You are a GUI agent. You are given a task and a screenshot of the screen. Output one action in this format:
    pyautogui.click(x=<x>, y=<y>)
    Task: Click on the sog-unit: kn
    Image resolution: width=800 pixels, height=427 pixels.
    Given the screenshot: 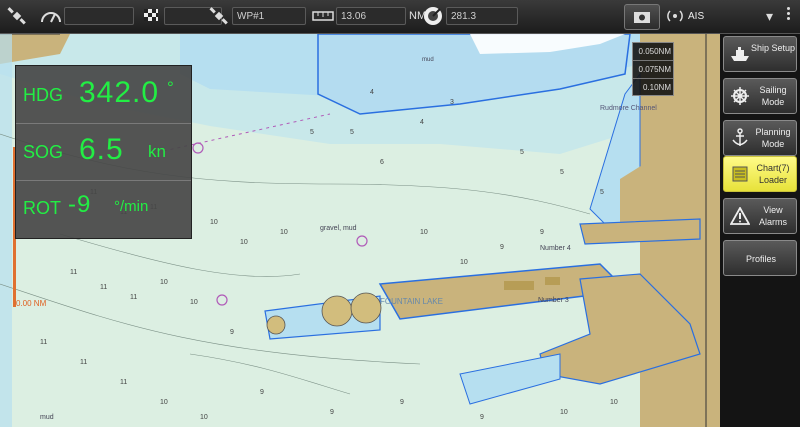 What is the action you would take?
    pyautogui.click(x=157, y=151)
    